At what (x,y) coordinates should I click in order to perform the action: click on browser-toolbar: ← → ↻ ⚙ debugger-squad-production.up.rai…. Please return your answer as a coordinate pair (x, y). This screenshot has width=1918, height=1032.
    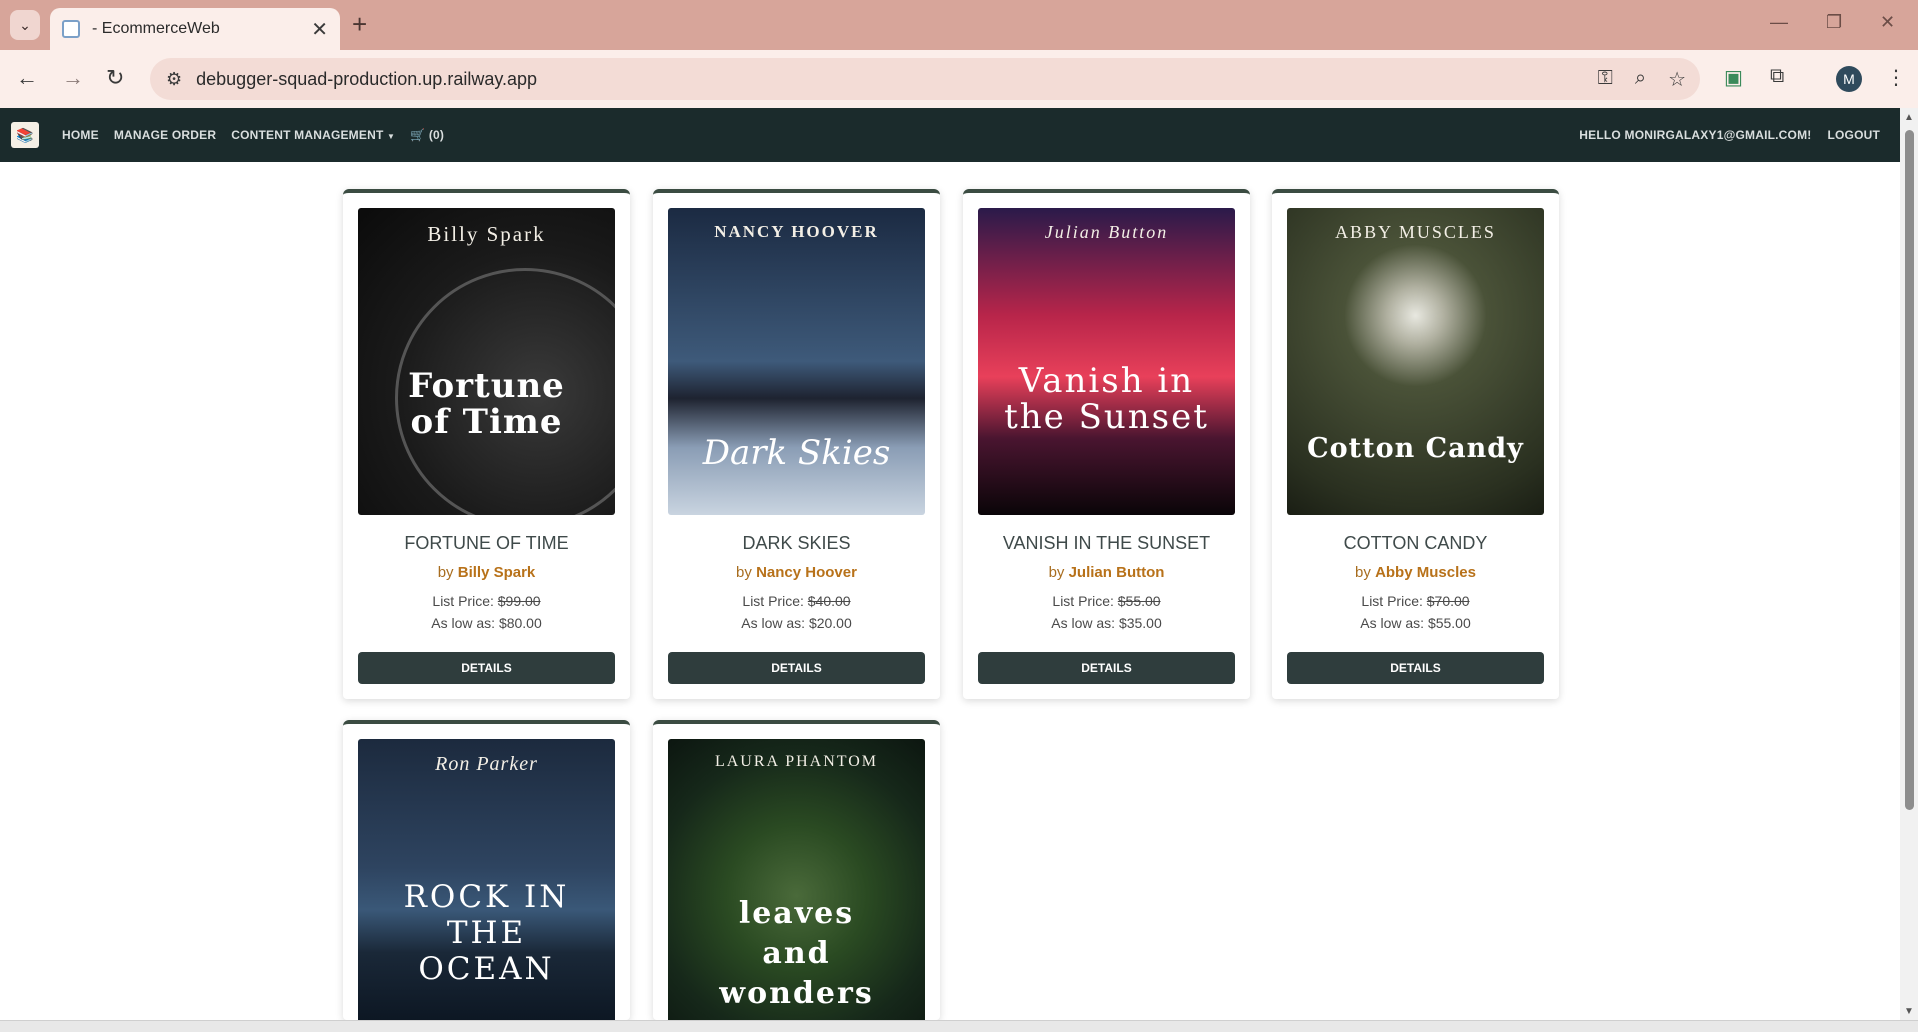
    Looking at the image, I should click on (959, 79).